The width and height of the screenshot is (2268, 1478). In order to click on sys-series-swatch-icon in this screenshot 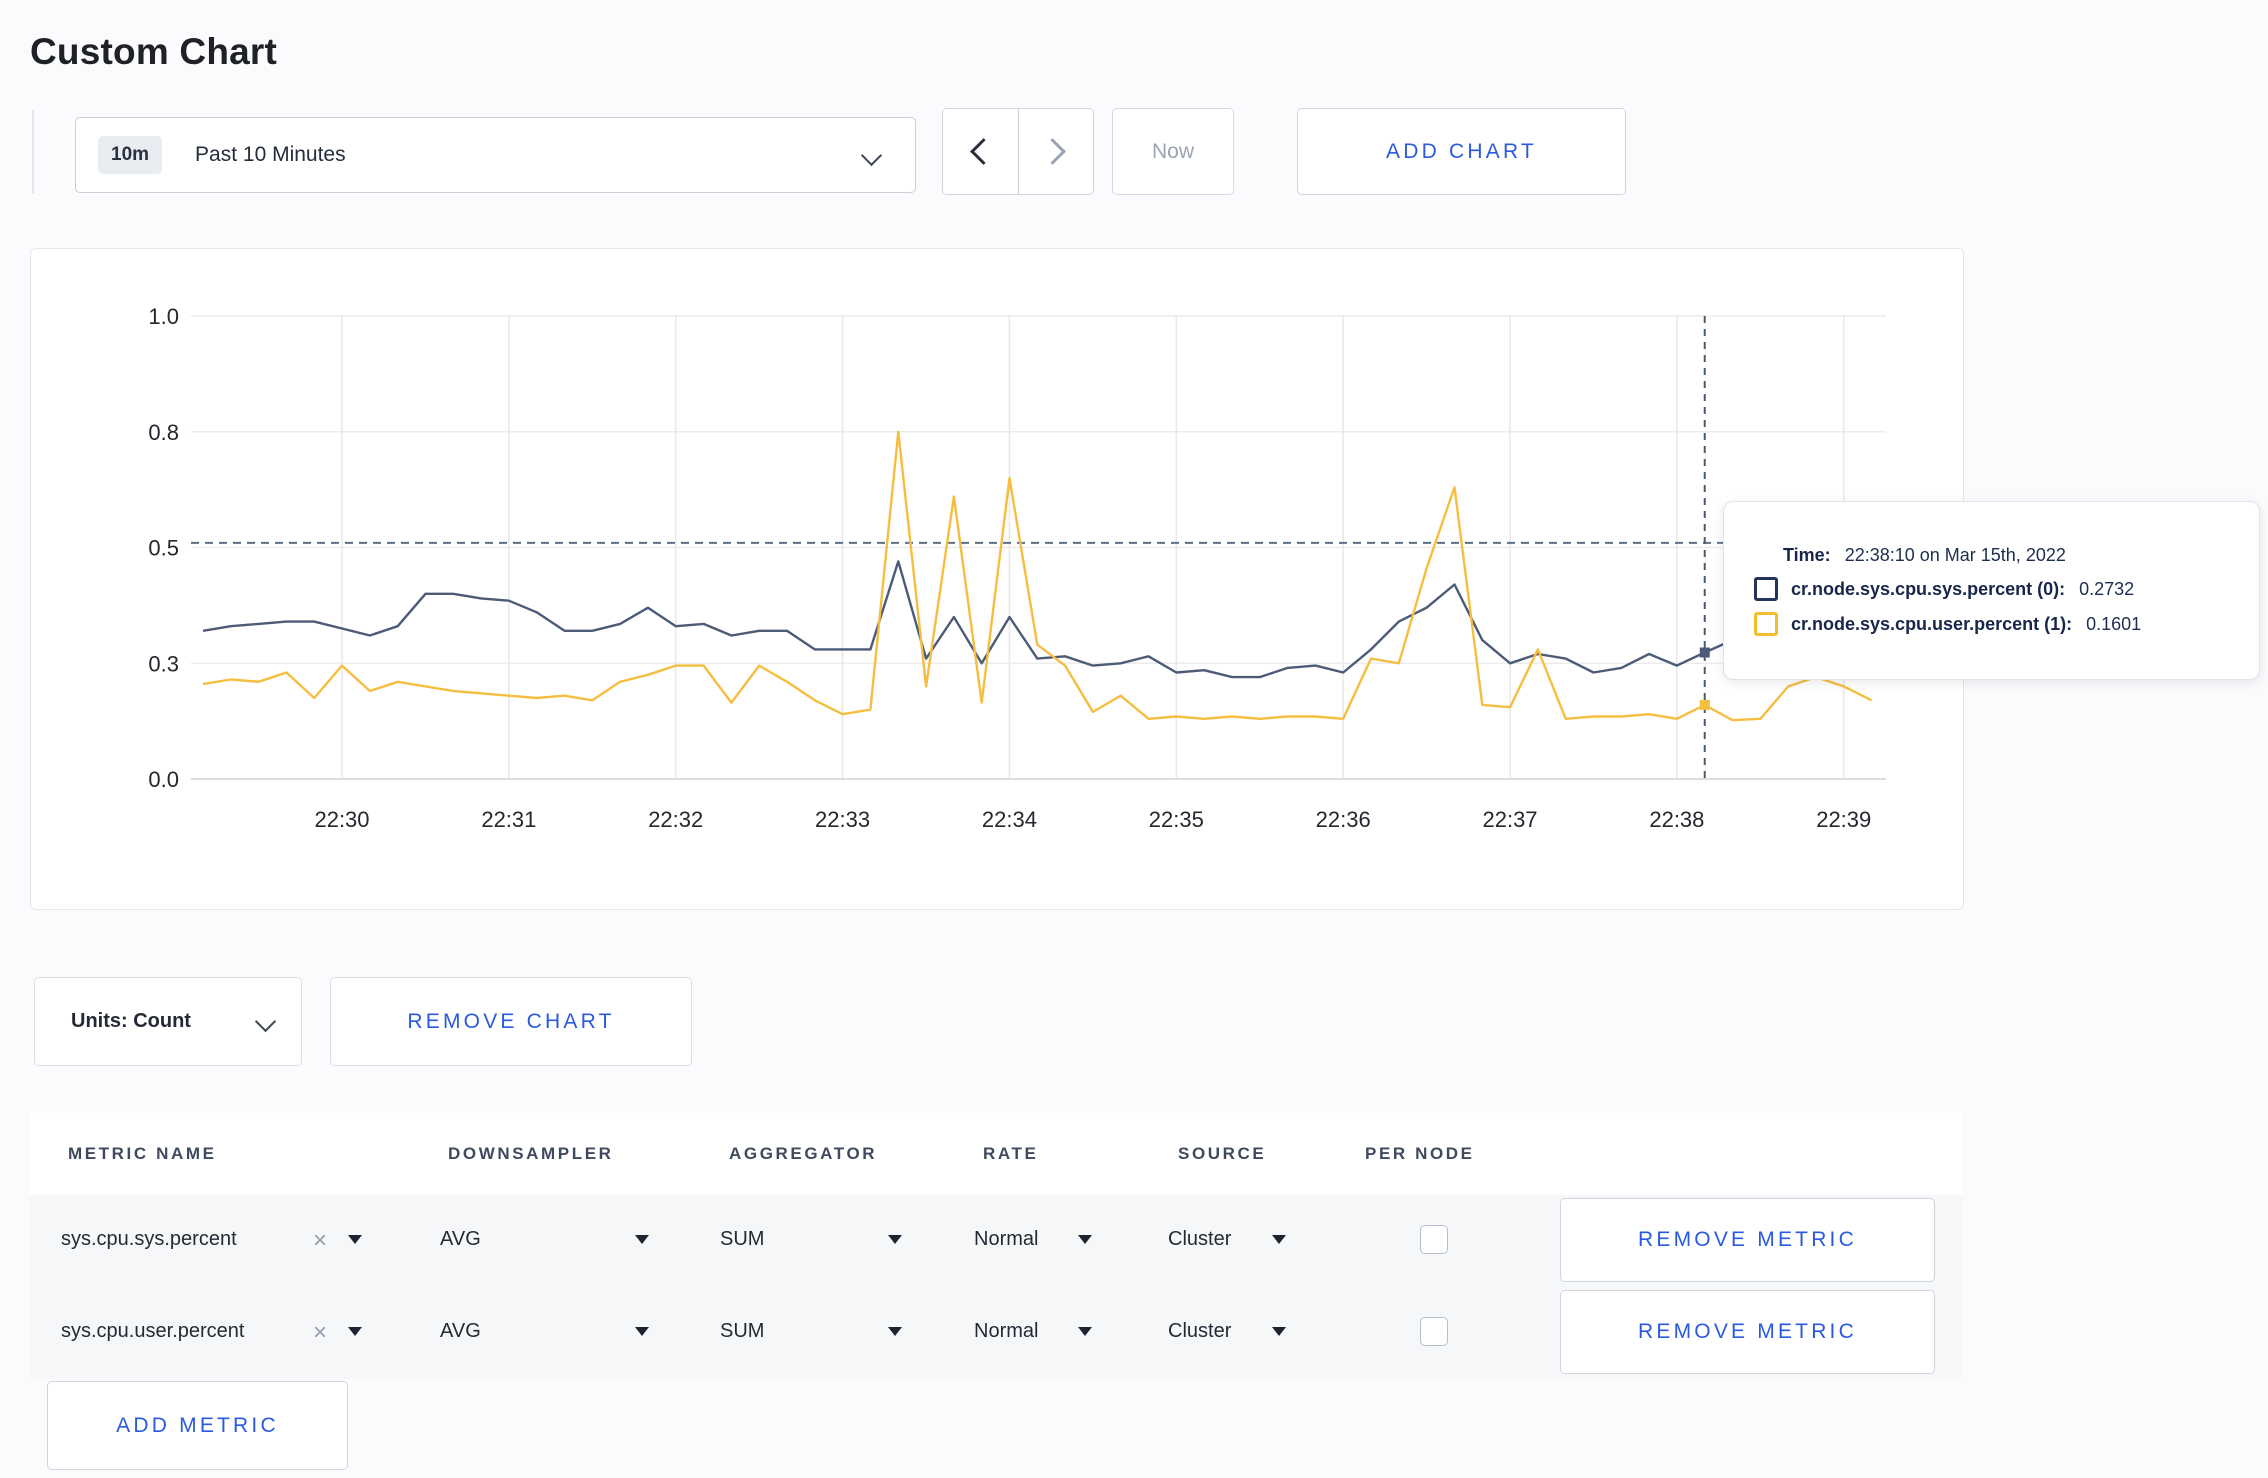, I will do `click(1766, 589)`.